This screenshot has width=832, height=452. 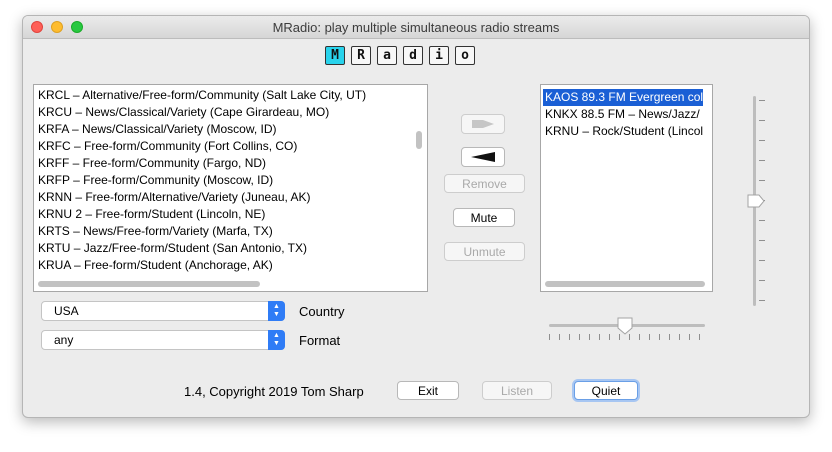 What do you see at coordinates (400, 55) in the screenshot?
I see `app-logo: M R a d i o` at bounding box center [400, 55].